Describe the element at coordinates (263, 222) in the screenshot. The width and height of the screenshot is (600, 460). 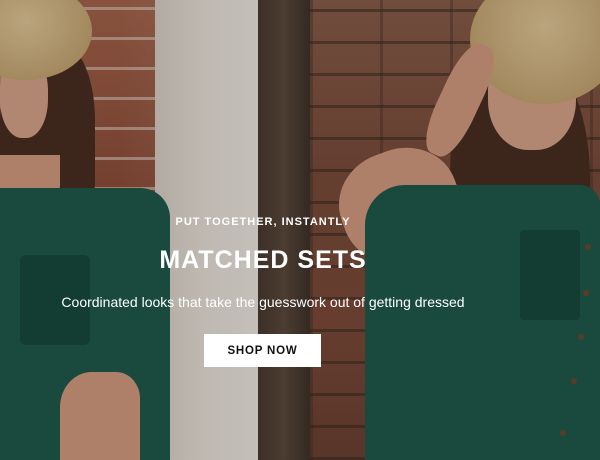
I see `hero-eyebrow: PUT TOGETHER, INSTANTLY` at that location.